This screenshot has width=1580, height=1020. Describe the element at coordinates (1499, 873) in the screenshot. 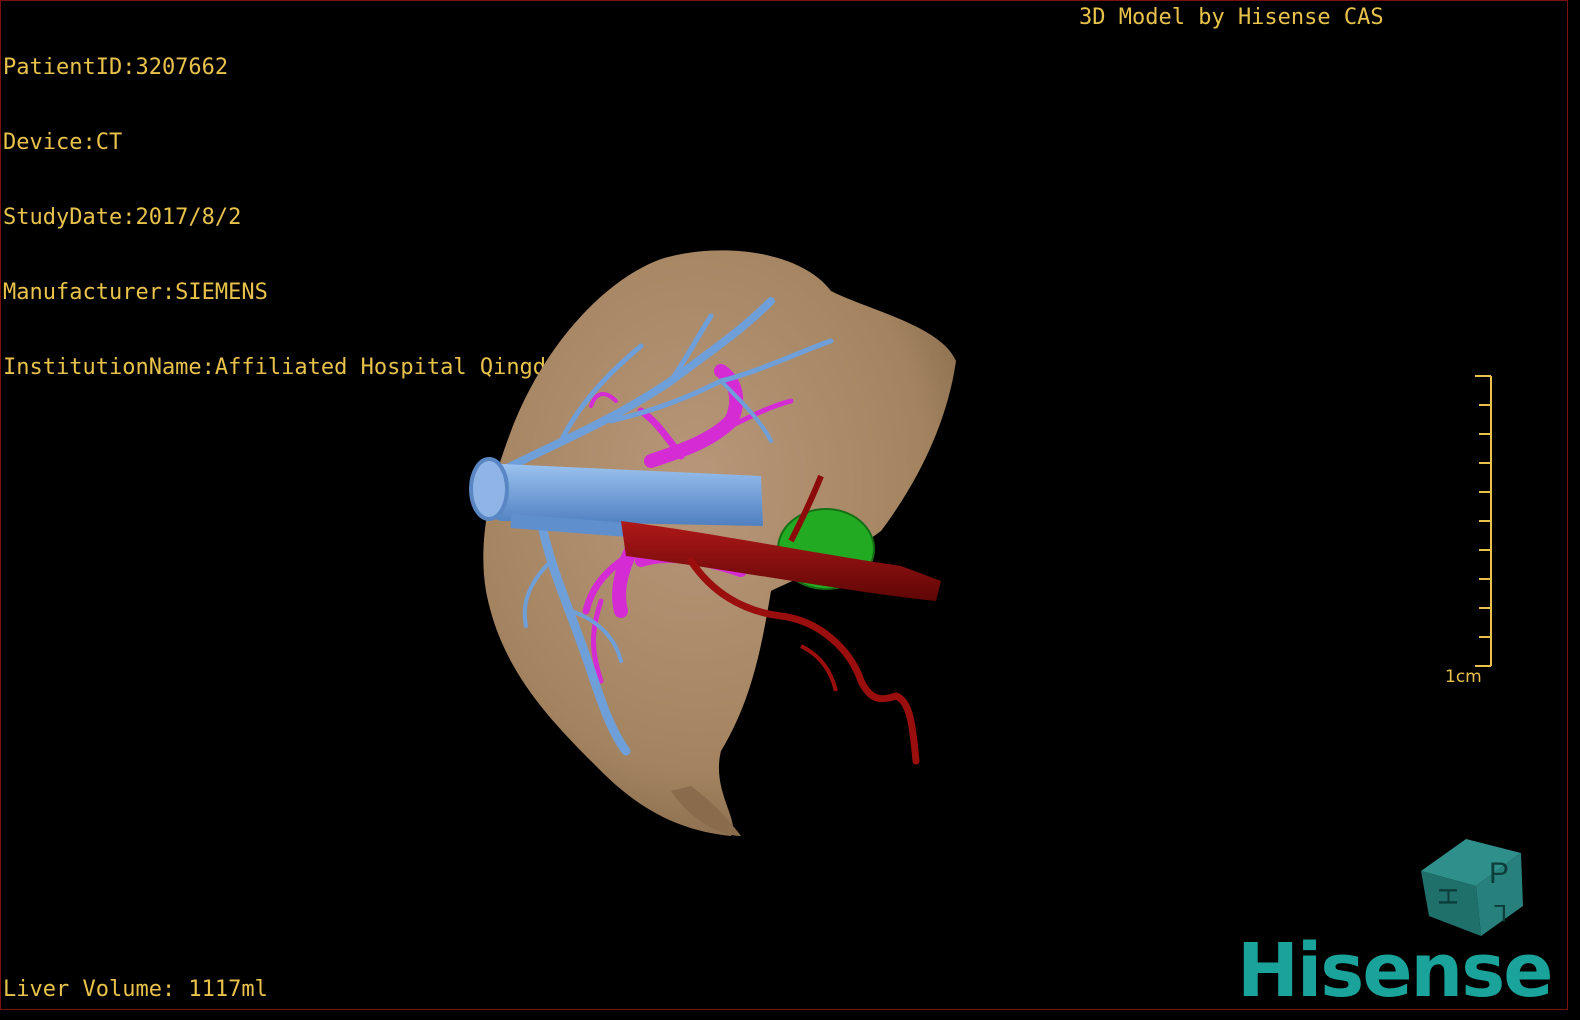

I see `cube-face-p: P` at that location.